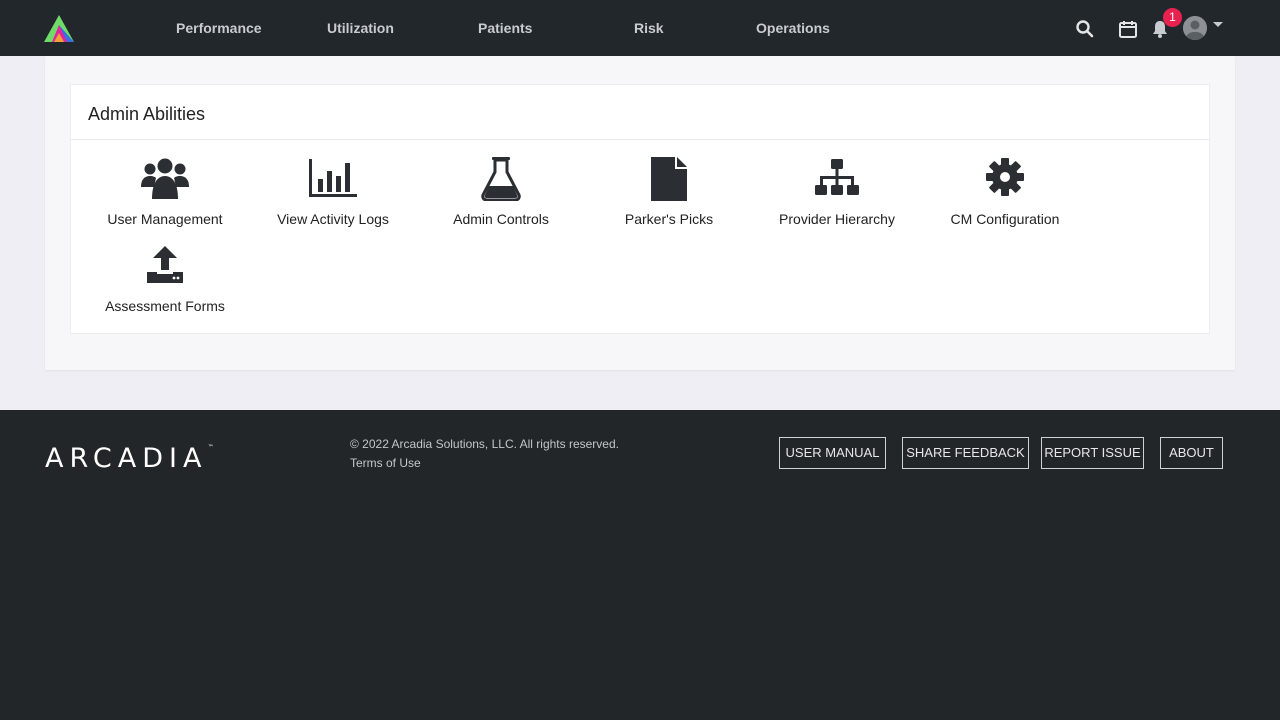 The width and height of the screenshot is (1280, 720). I want to click on nav-operations: Operations, so click(793, 29).